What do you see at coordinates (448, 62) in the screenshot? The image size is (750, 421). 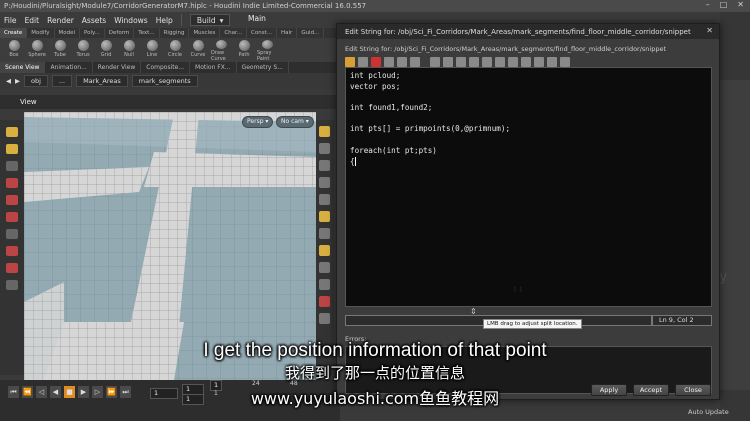 I see `replace-icon` at bounding box center [448, 62].